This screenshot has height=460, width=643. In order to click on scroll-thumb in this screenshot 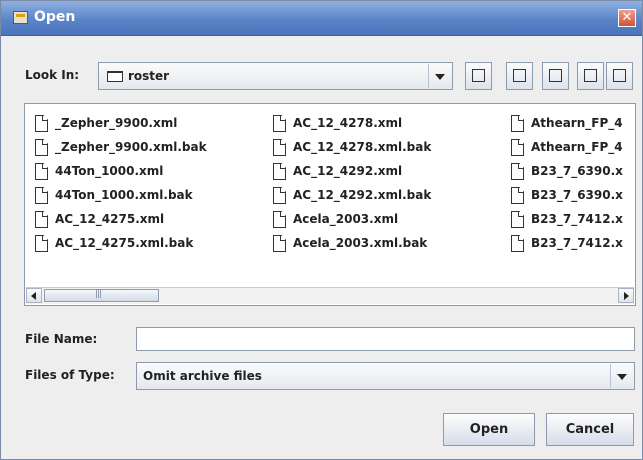, I will do `click(101, 295)`.